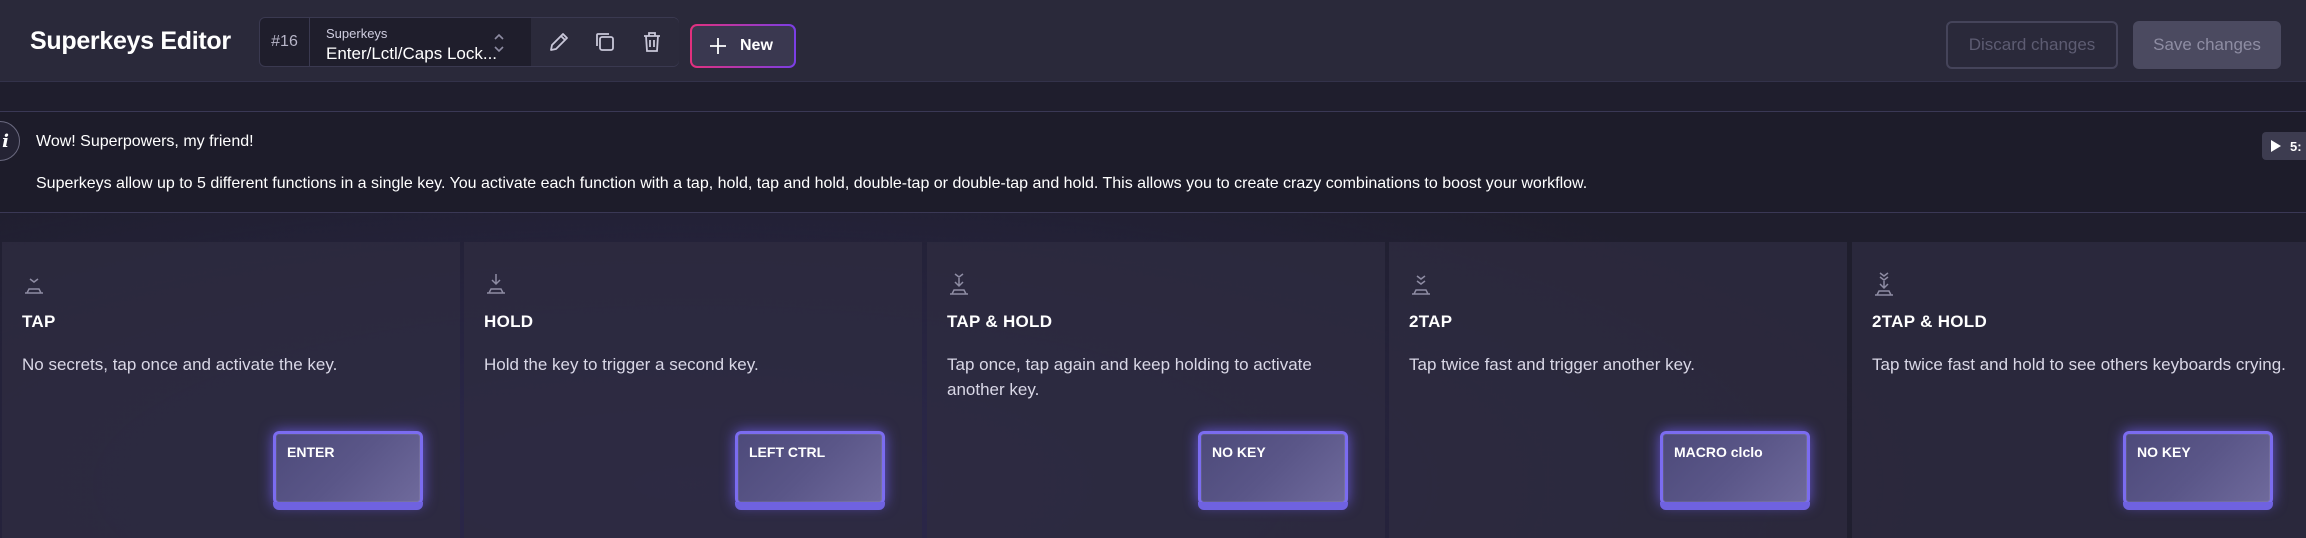 The width and height of the screenshot is (2306, 538). What do you see at coordinates (39, 321) in the screenshot?
I see `card-title: TAP` at bounding box center [39, 321].